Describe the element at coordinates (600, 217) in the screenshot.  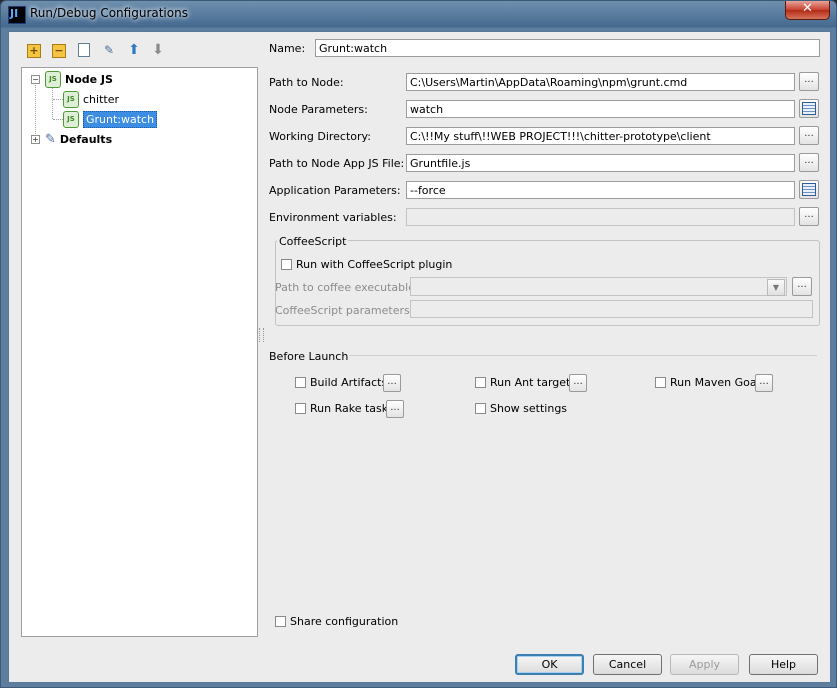
I see `env-vars-input` at that location.